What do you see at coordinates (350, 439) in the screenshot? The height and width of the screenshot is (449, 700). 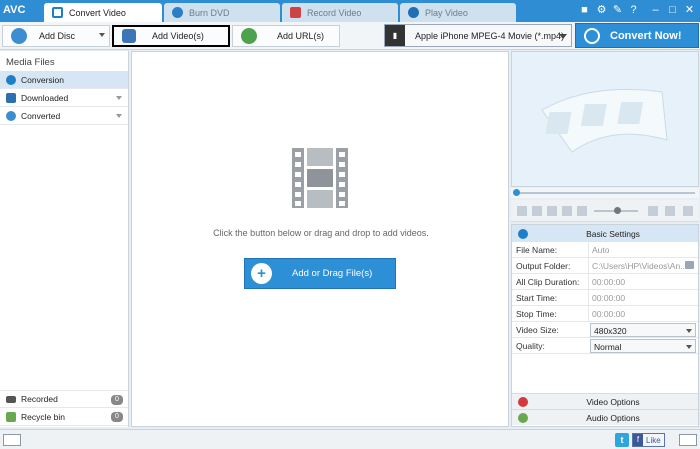 I see `status-bar: t f Like` at bounding box center [350, 439].